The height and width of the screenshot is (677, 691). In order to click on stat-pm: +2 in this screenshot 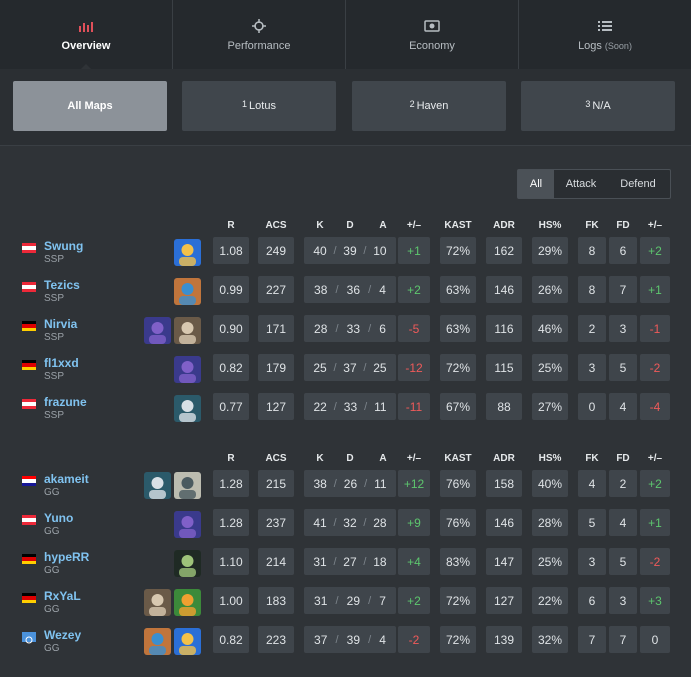, I will do `click(414, 289)`.